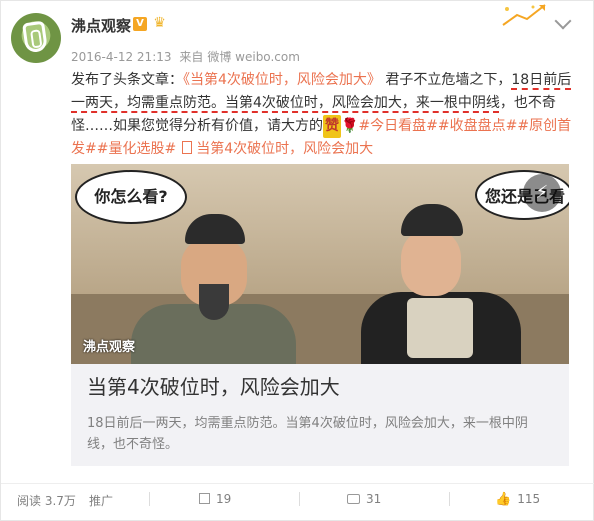 The image size is (594, 521). Describe the element at coordinates (284, 149) in the screenshot. I see `article-link: 当第4次破位时，风险会加大` at that location.